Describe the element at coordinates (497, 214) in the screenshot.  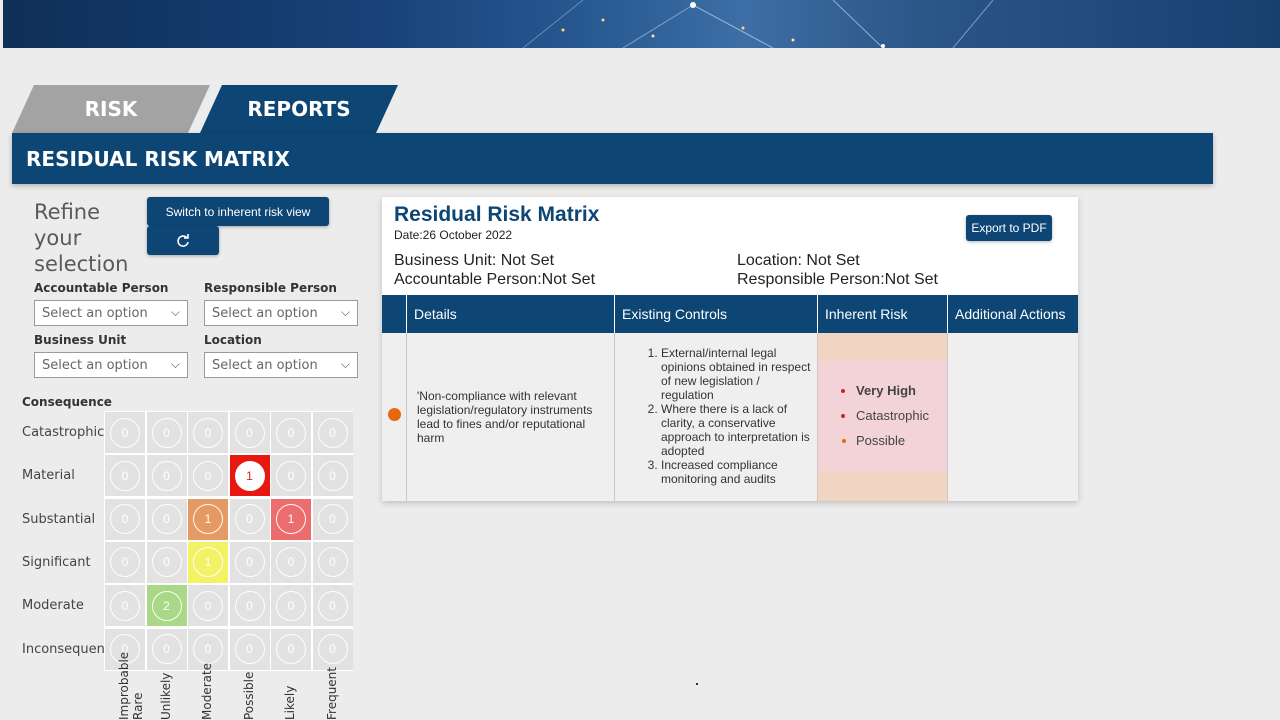
I see `report-title: Residual Risk Matrix` at that location.